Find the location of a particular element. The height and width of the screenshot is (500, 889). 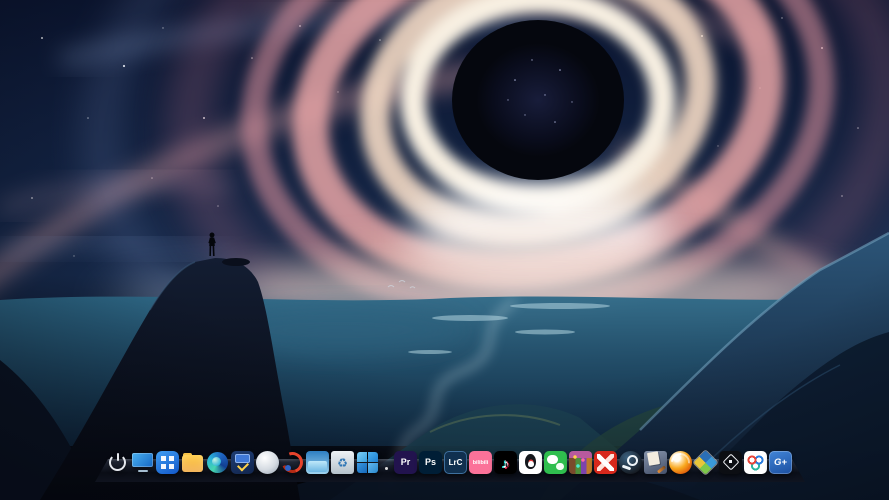

file-manager-folder-icon is located at coordinates (192, 462).